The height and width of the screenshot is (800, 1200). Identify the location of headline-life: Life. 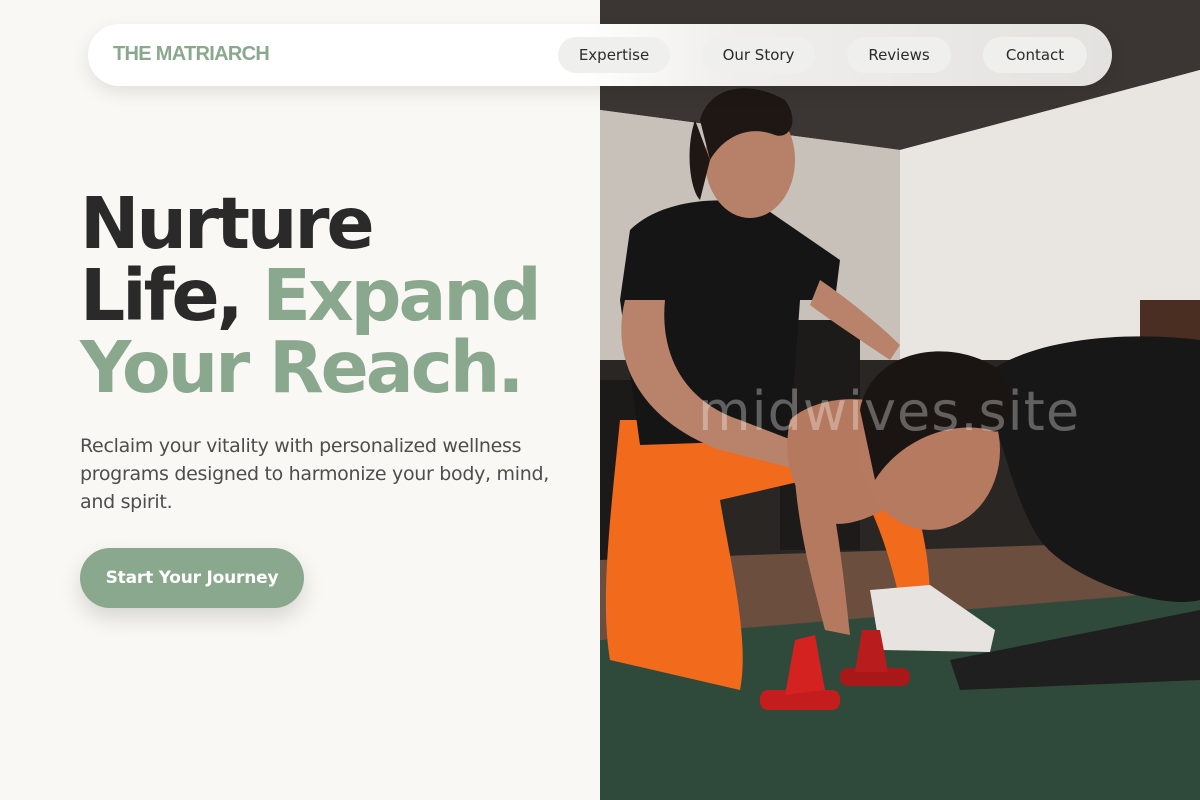
(150, 295).